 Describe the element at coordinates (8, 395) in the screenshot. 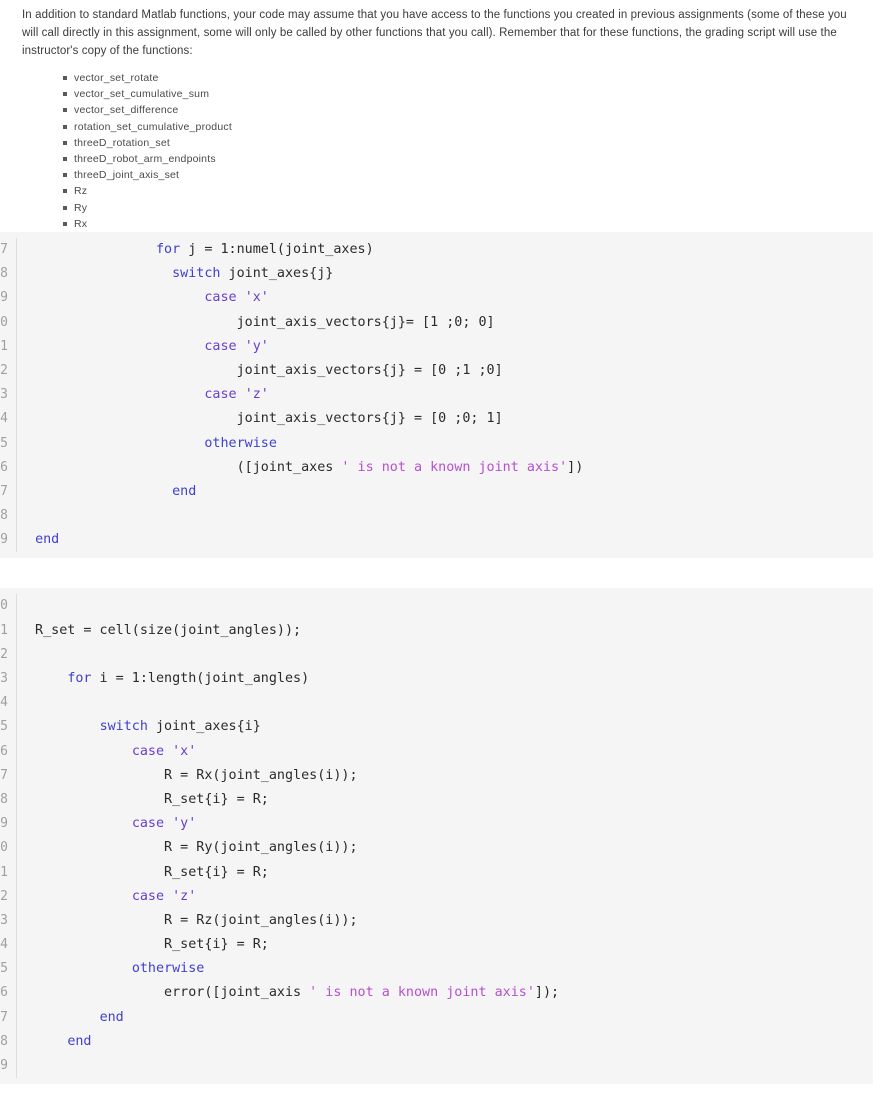

I see `line-number: 33` at that location.